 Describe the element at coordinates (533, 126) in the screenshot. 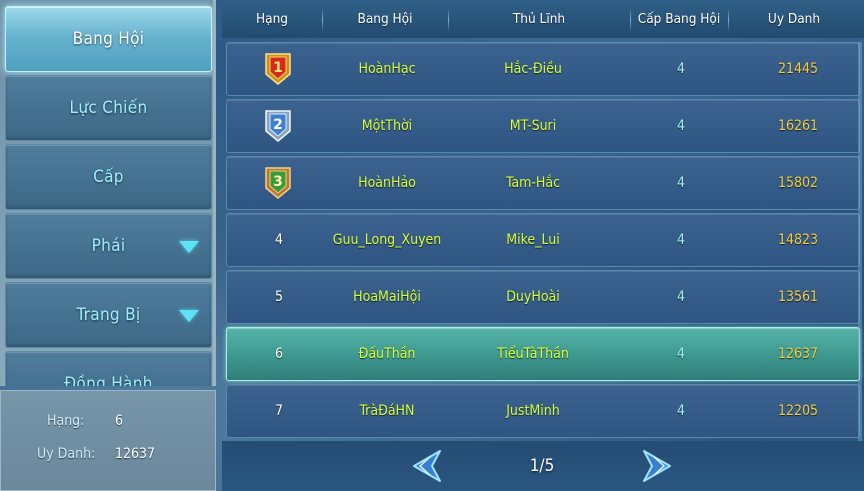

I see `leader-name: MT-Suri` at that location.